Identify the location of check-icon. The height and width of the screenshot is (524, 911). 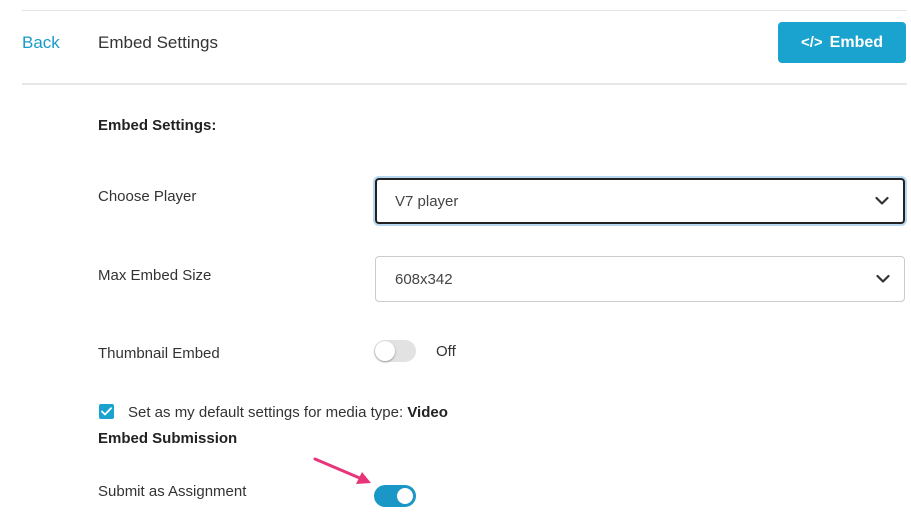
(106, 411).